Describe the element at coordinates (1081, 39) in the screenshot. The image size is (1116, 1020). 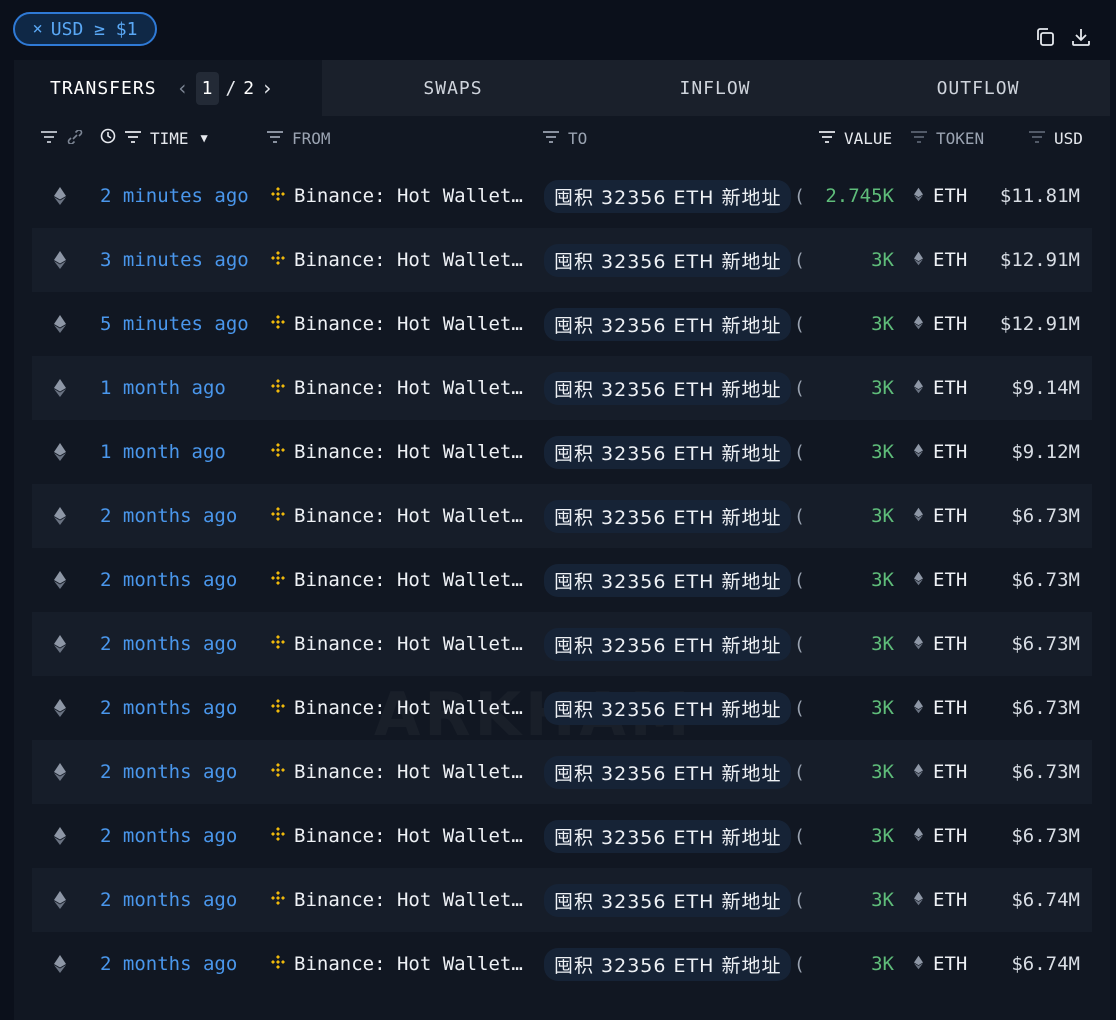
I see `download-icon` at that location.